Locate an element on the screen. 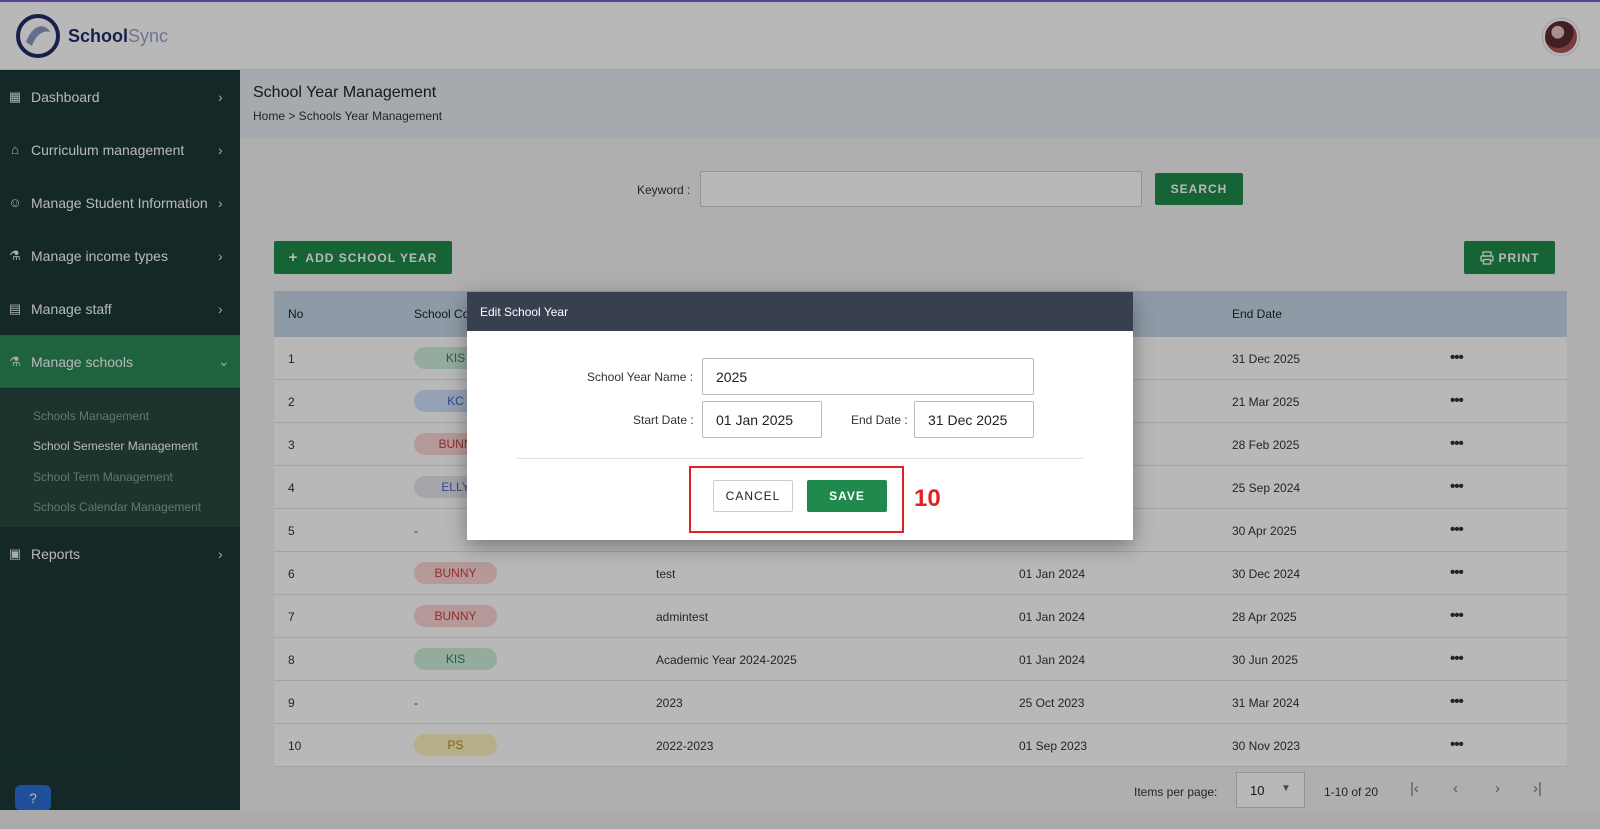  start-date-value: 01 Jan 2025 is located at coordinates (755, 420).